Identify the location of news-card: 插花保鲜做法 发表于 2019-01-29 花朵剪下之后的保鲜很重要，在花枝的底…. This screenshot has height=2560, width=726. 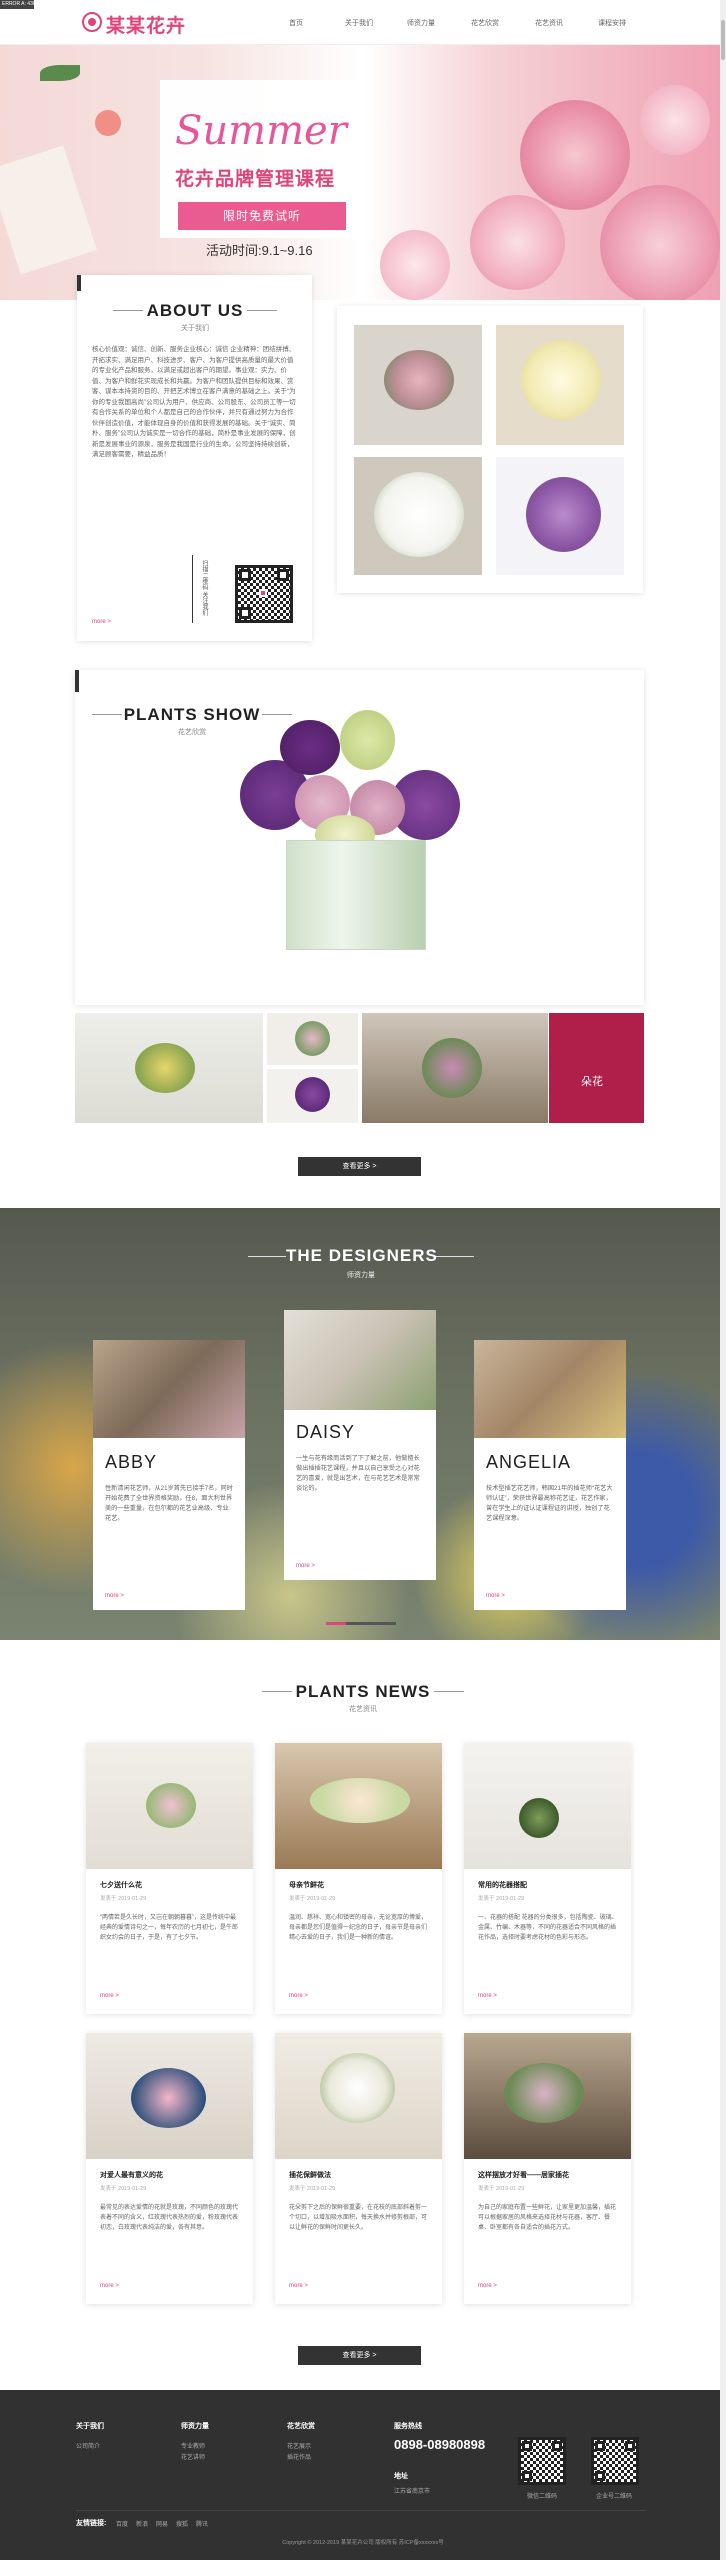
(358, 2168).